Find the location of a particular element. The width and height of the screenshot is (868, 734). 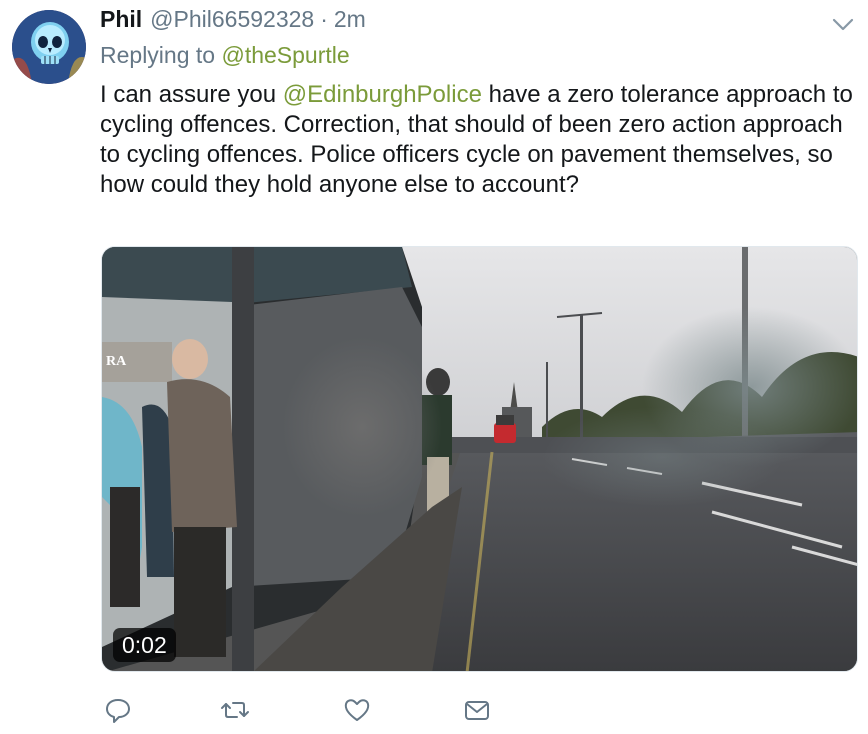

like-icon is located at coordinates (357, 710).